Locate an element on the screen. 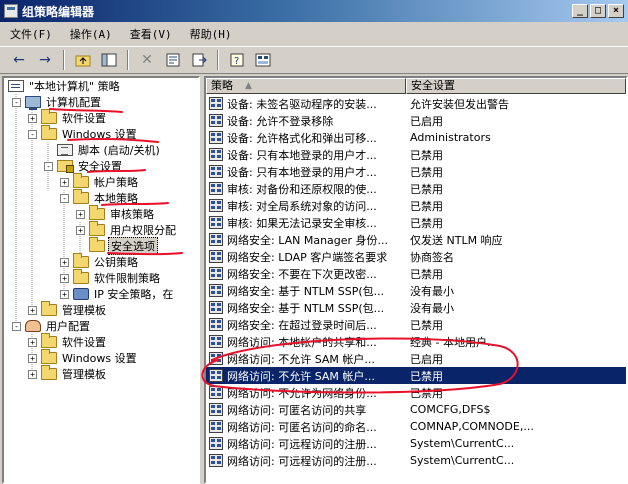 Image resolution: width=628 pixels, height=484 pixels. up-folder-icon is located at coordinates (83, 60).